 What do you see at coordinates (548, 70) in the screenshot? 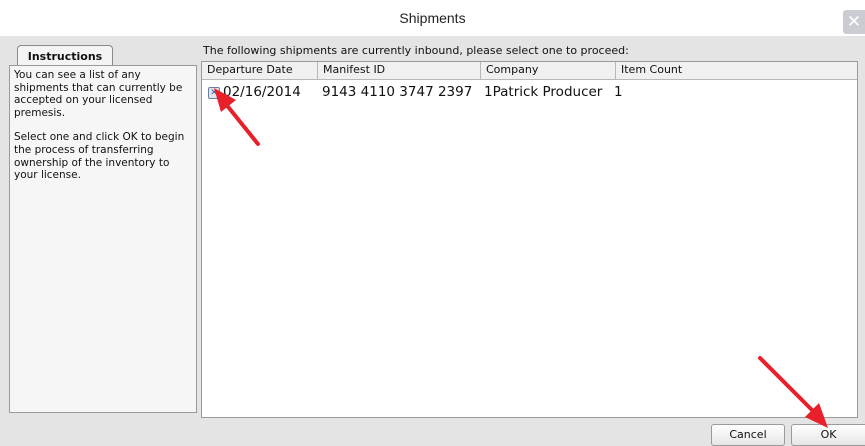
I see `column-header-company: Company` at bounding box center [548, 70].